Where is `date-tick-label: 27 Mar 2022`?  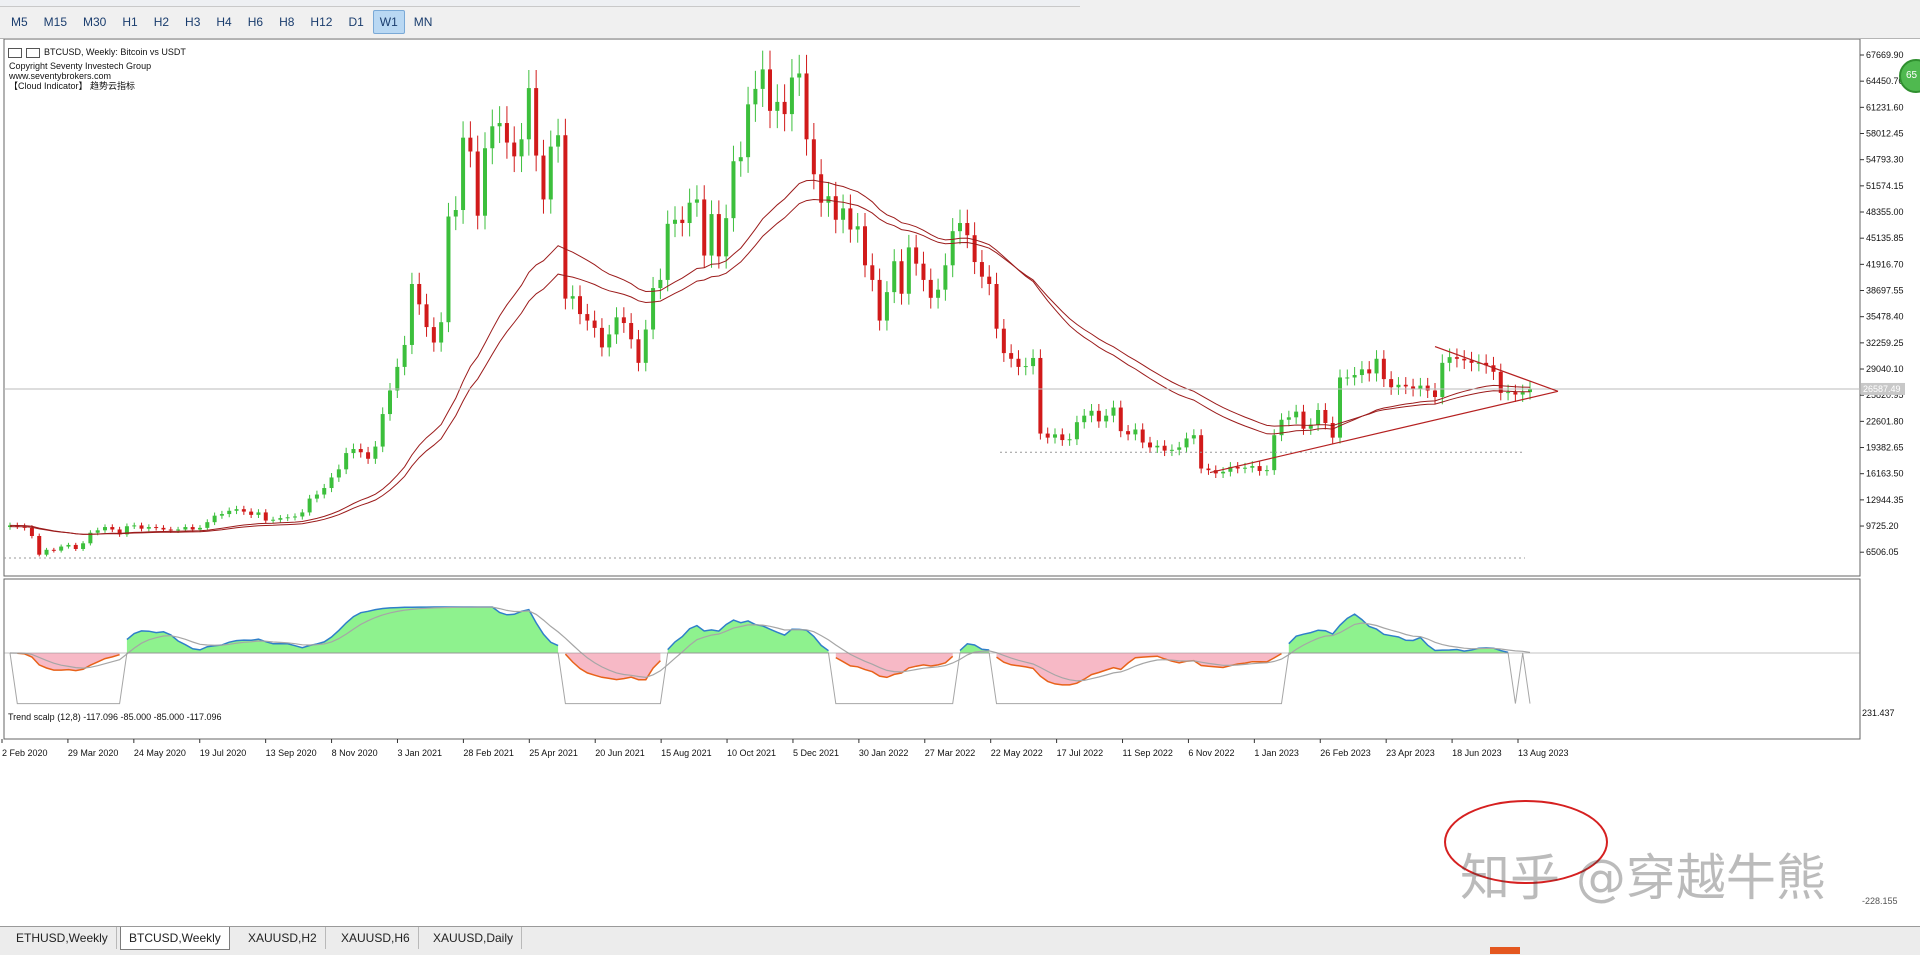 date-tick-label: 27 Mar 2022 is located at coordinates (950, 753).